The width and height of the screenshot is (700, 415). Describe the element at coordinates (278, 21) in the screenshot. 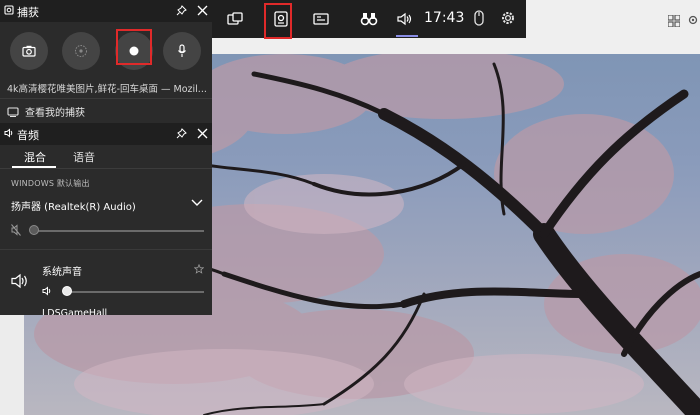

I see `capture-highlight` at that location.